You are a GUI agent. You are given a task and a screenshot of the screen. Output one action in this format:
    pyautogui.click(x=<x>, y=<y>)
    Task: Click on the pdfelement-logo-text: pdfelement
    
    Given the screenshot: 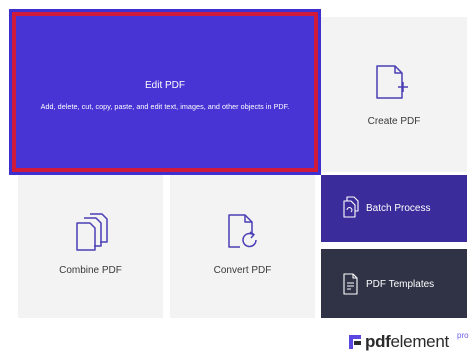 What is the action you would take?
    pyautogui.click(x=407, y=342)
    